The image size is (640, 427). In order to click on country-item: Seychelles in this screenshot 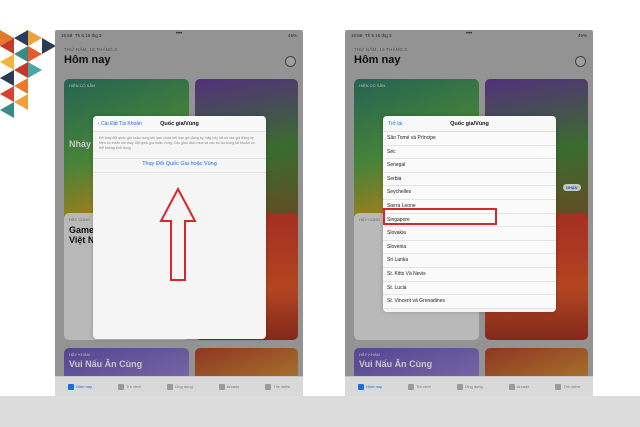, I will do `click(469, 193)`.